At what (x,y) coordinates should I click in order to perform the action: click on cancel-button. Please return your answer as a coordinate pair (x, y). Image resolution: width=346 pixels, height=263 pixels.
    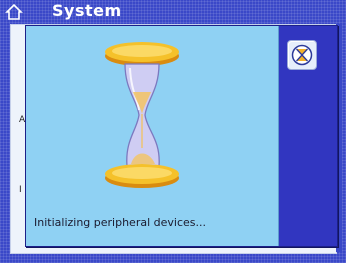
    Looking at the image, I should click on (302, 55).